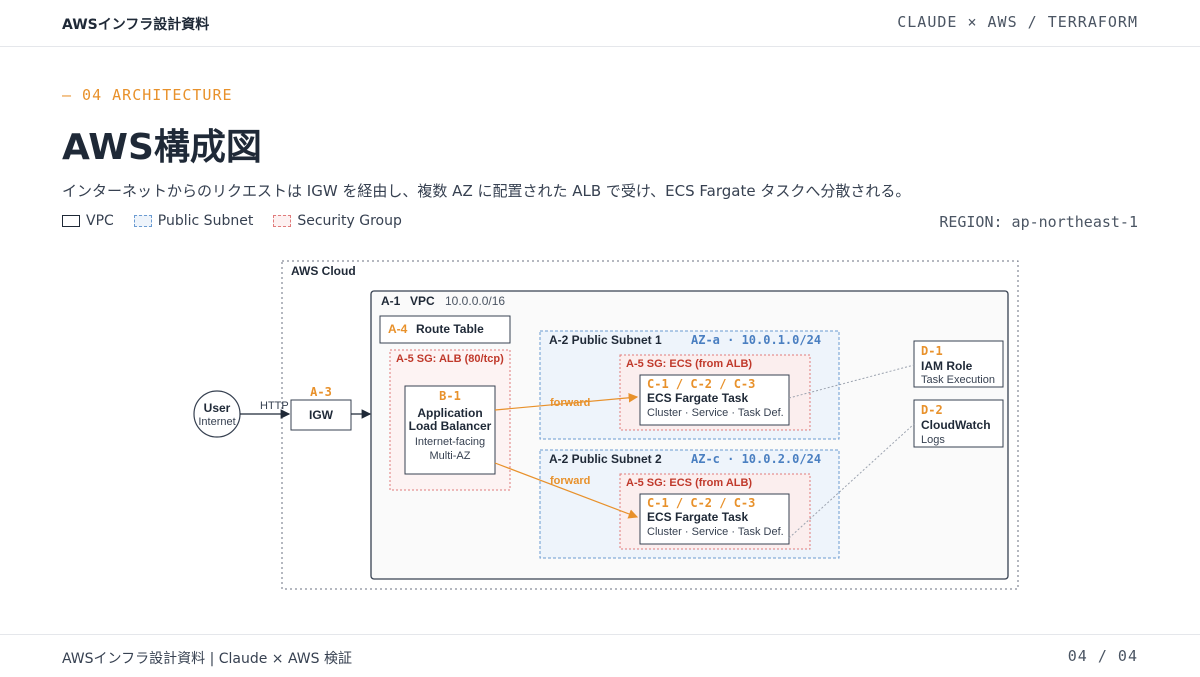 Image resolution: width=1200 pixels, height=677 pixels. What do you see at coordinates (321, 392) in the screenshot?
I see `igw-id: A-3` at bounding box center [321, 392].